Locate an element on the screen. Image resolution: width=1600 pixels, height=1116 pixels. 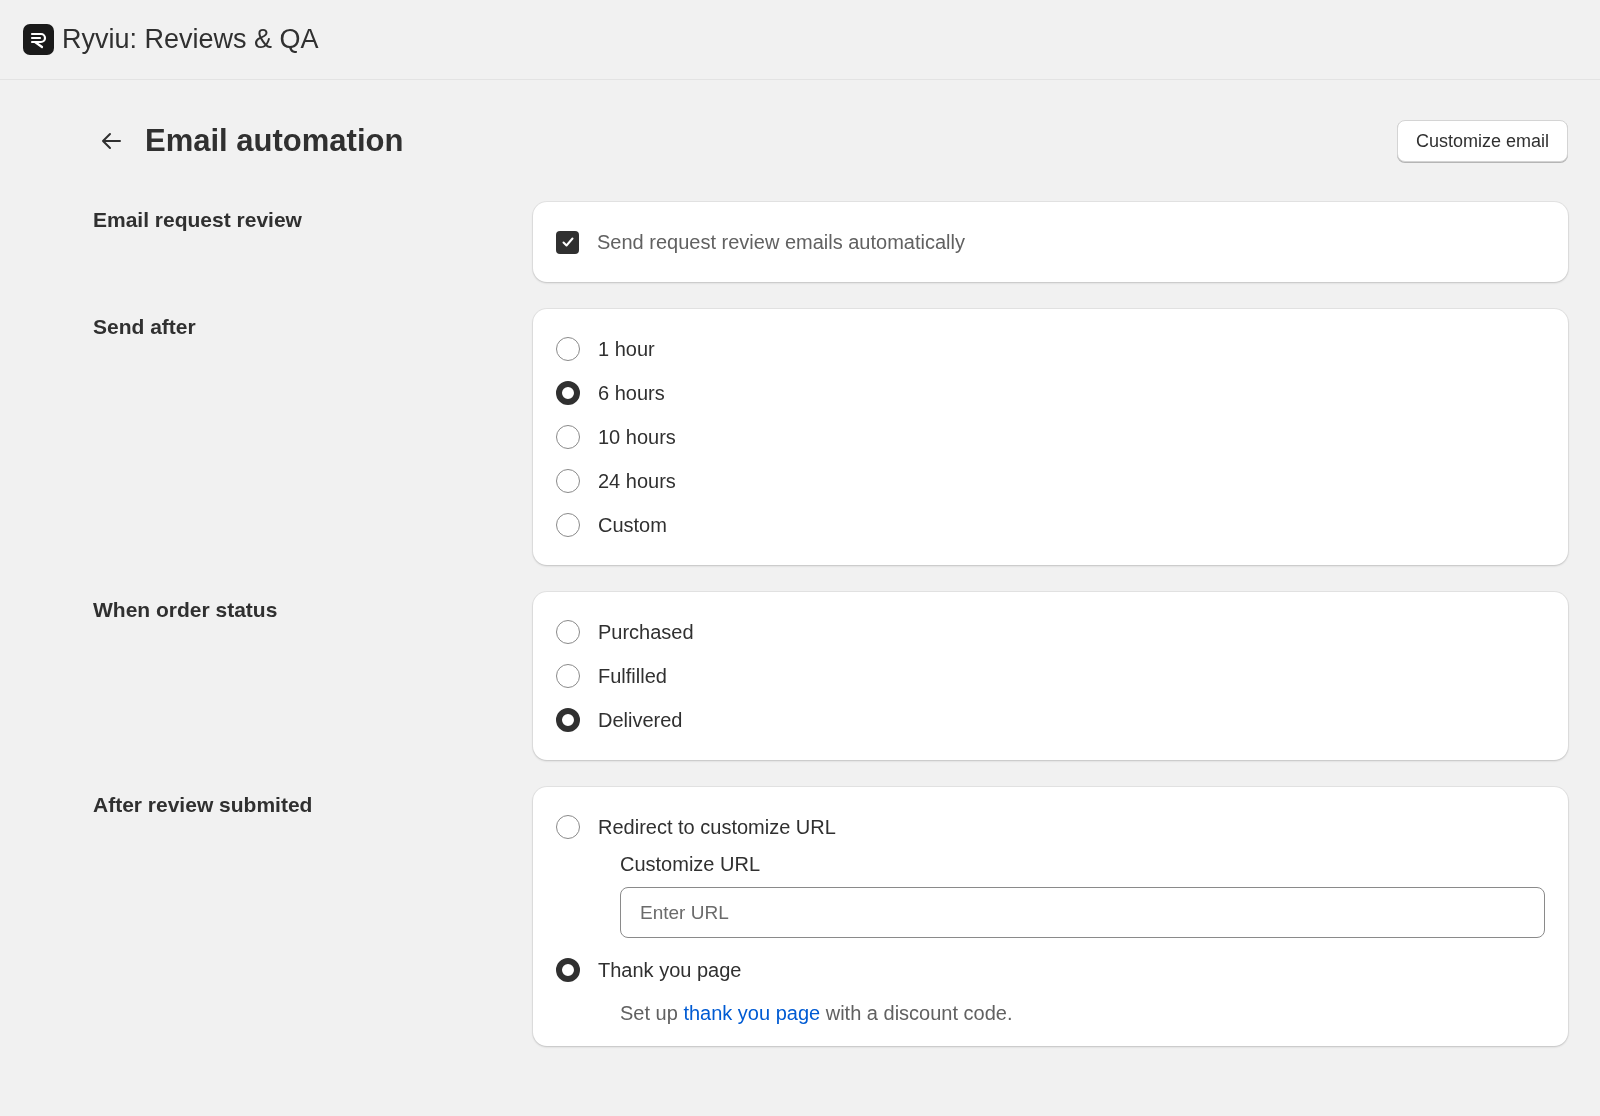
help-text: Set up thank you page with a discount code. is located at coordinates (817, 1013).